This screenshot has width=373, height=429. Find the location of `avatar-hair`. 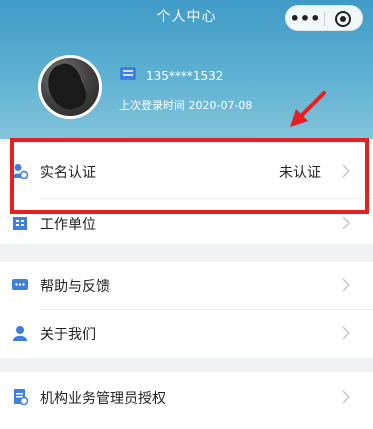

avatar-hair is located at coordinates (66, 87).